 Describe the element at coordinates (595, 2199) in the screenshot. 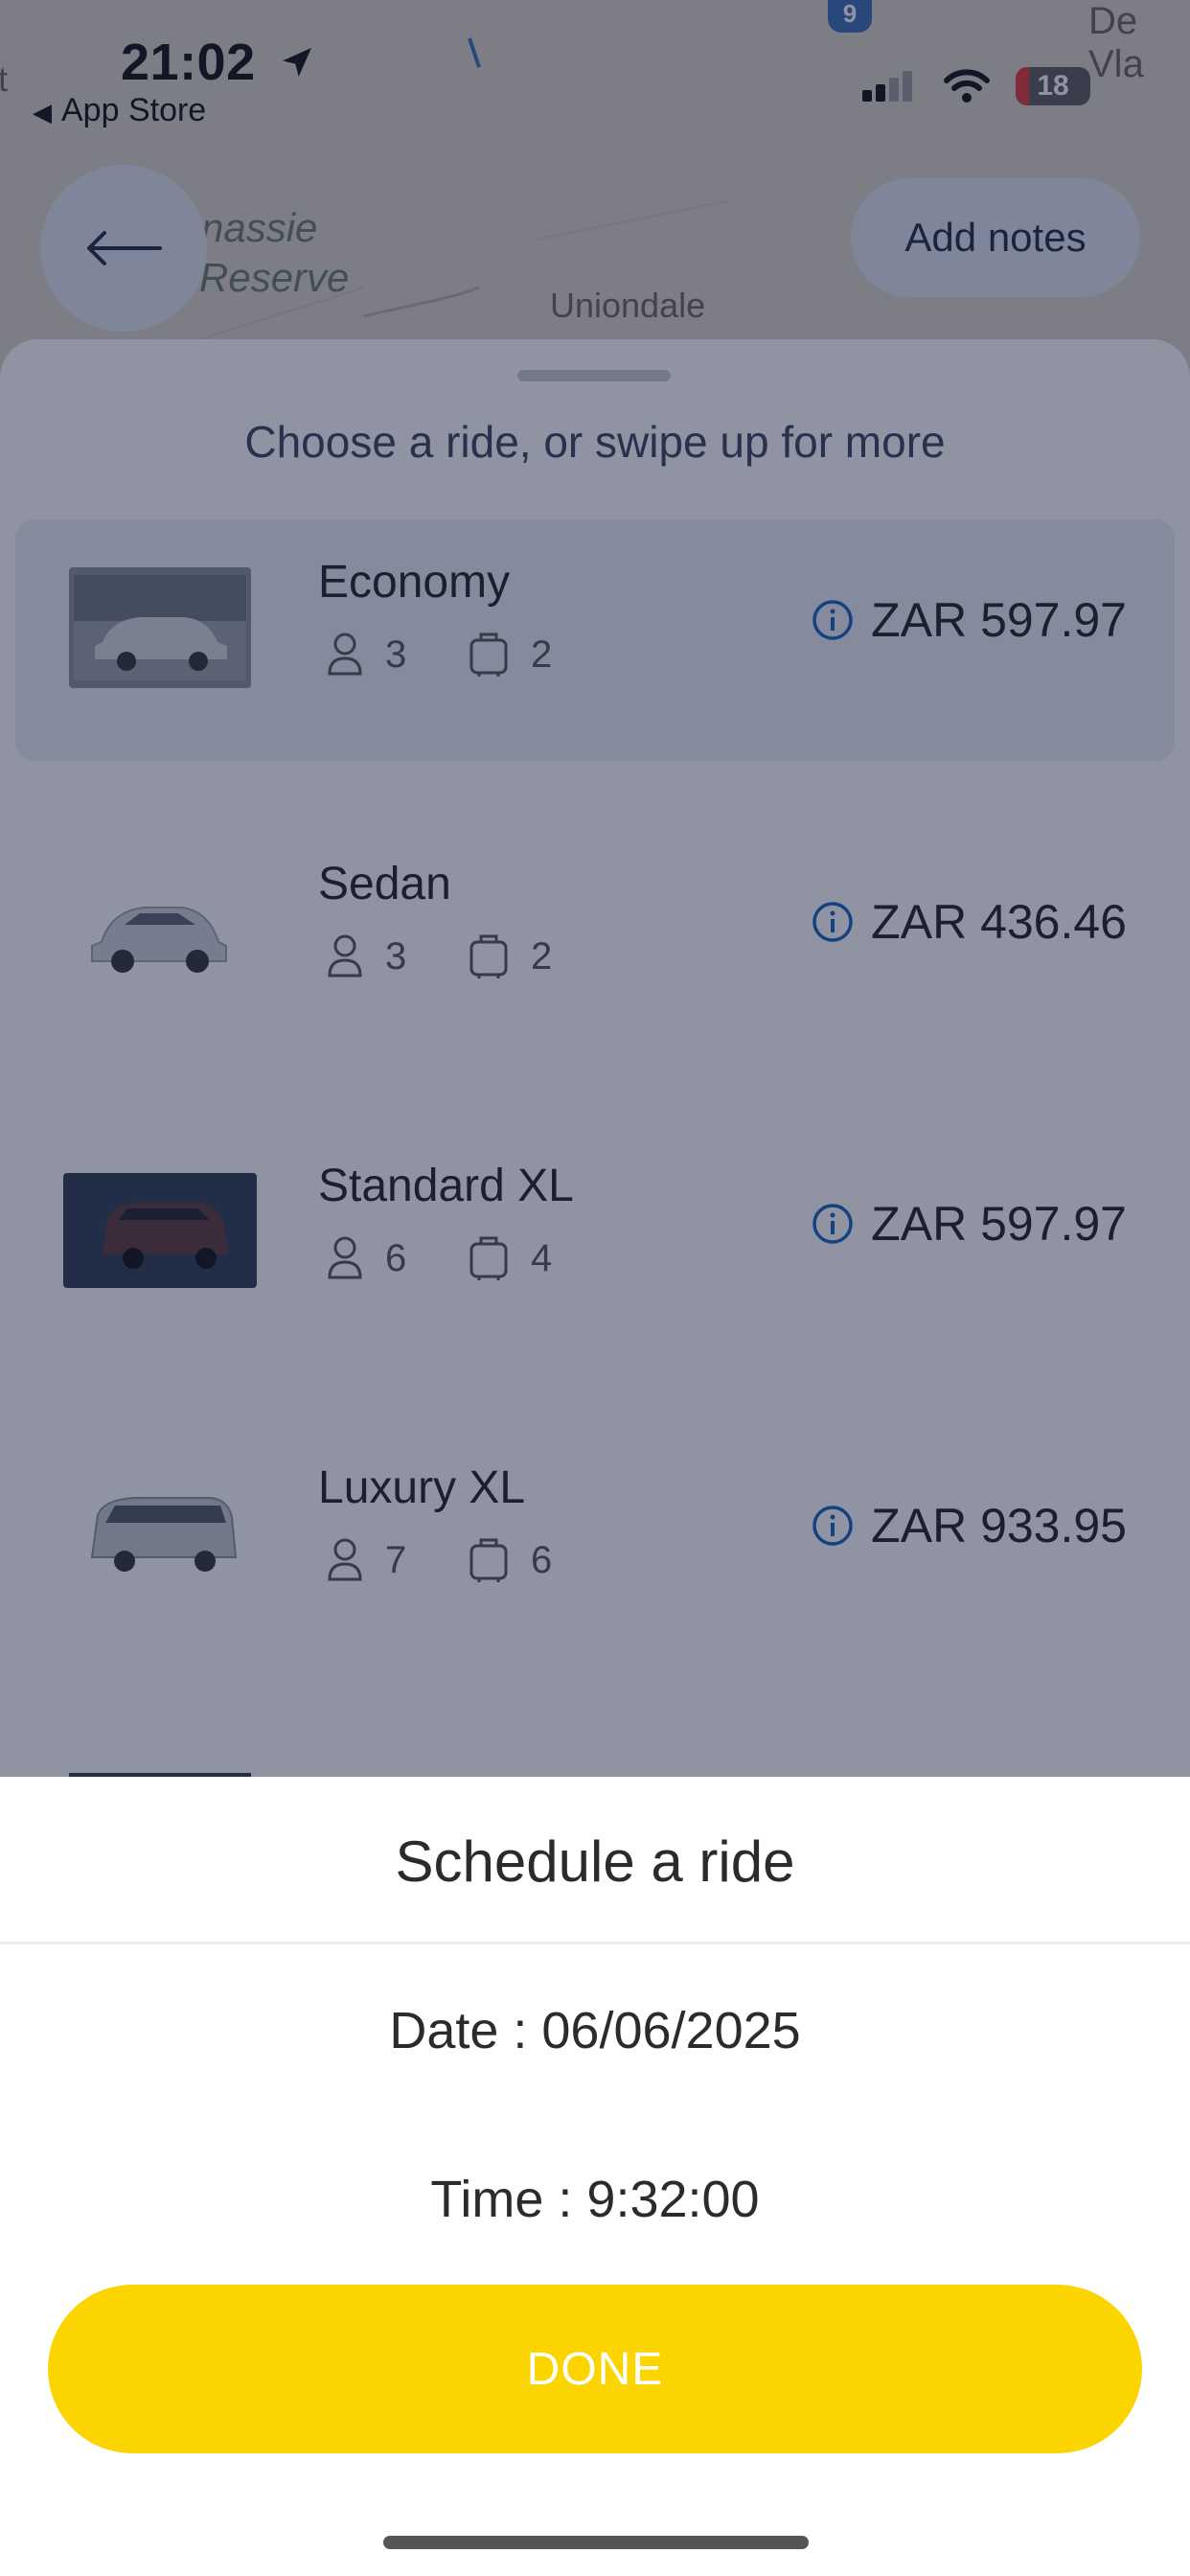

I see `schedule-time: Time : 9:32:00` at that location.